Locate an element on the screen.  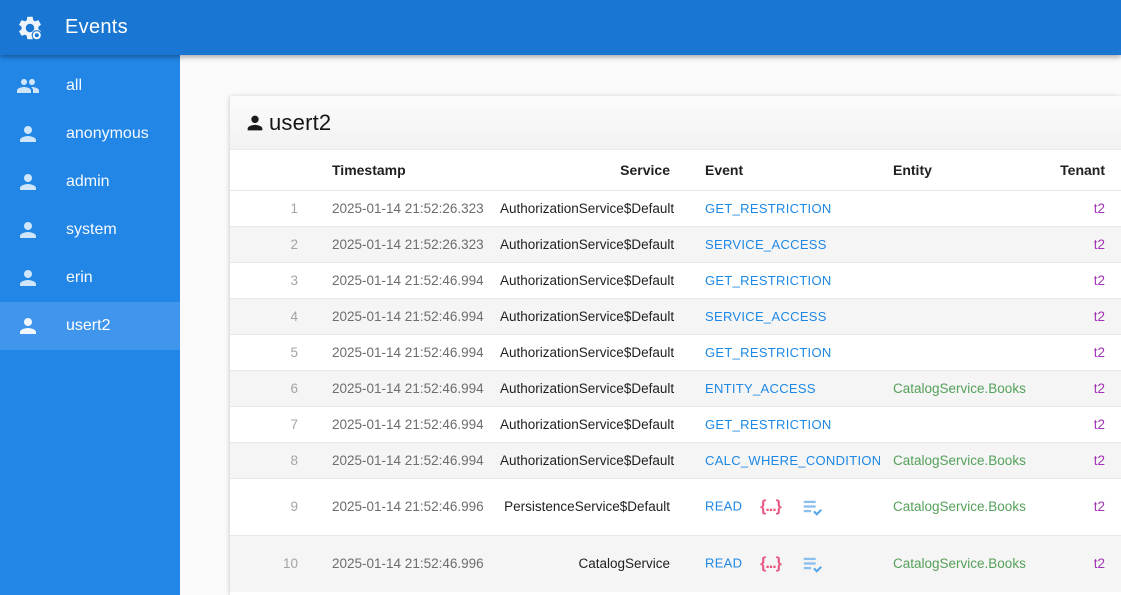
page-title: usert2 is located at coordinates (300, 122).